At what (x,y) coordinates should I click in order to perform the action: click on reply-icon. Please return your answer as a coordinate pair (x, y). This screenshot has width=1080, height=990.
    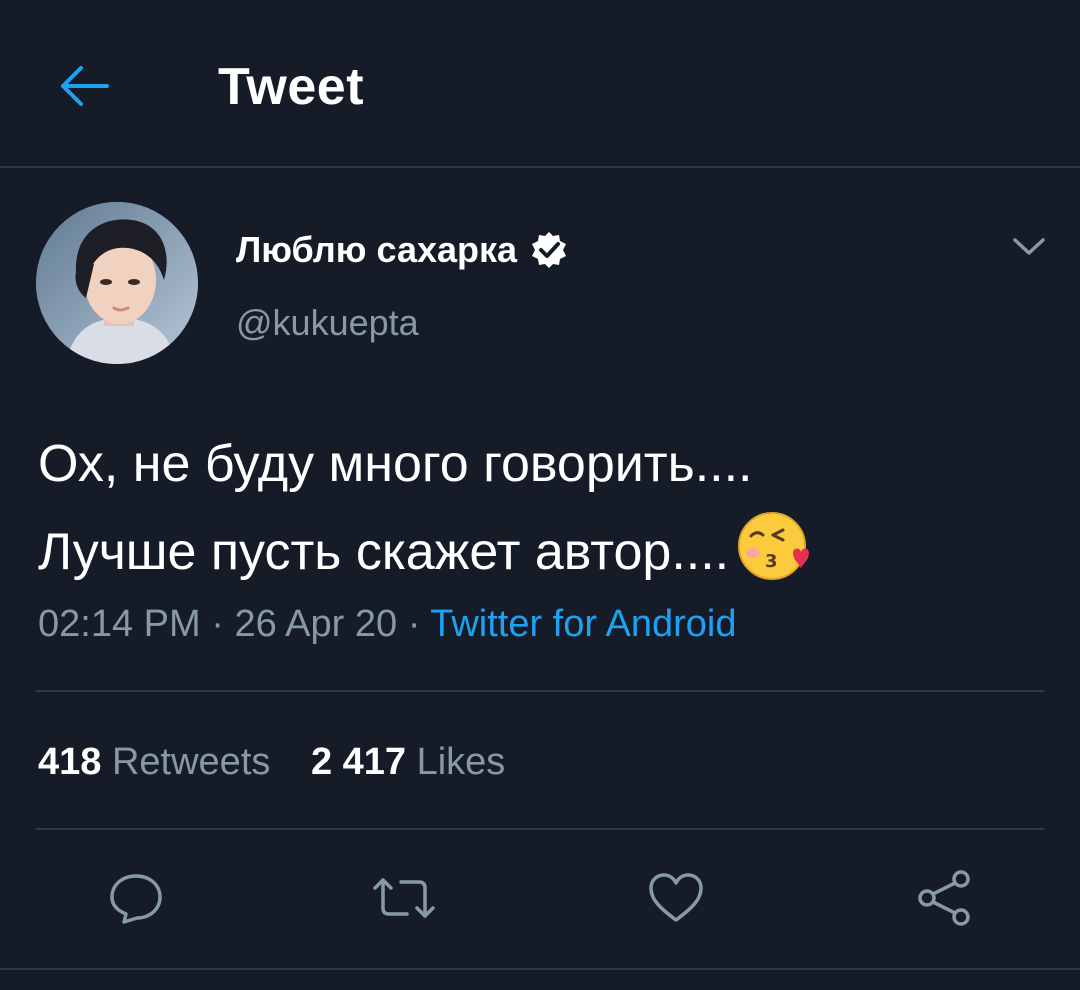
    Looking at the image, I should click on (136, 899).